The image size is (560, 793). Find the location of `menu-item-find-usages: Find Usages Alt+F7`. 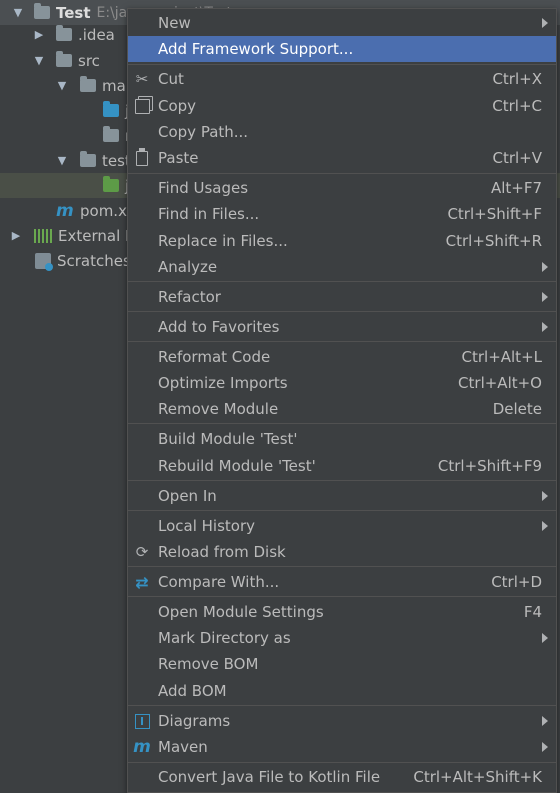

menu-item-find-usages: Find Usages Alt+F7 is located at coordinates (342, 188).